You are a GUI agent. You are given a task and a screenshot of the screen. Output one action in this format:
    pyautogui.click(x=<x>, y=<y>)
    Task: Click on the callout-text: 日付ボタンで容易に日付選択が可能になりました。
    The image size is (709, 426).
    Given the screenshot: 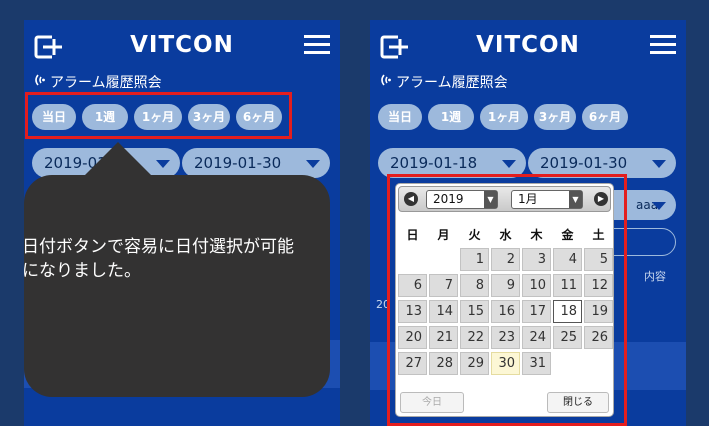 What is the action you would take?
    pyautogui.click(x=158, y=259)
    